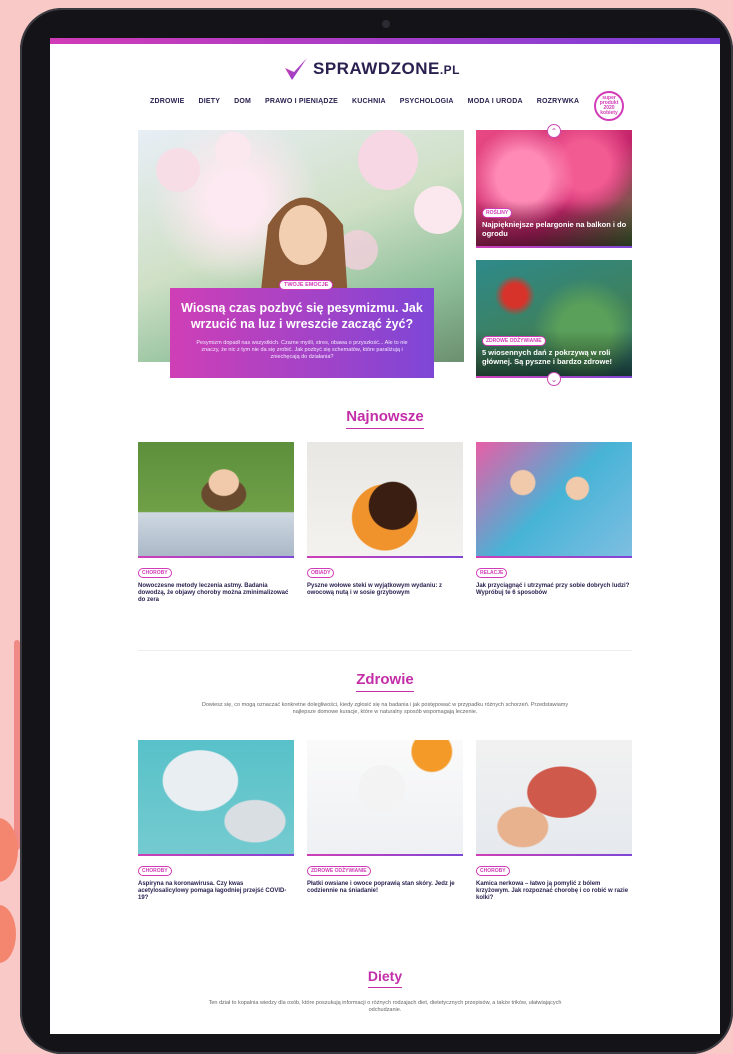 Image resolution: width=733 pixels, height=1054 pixels. I want to click on hero-category-tag: TWOJE EMOCJE, so click(306, 285).